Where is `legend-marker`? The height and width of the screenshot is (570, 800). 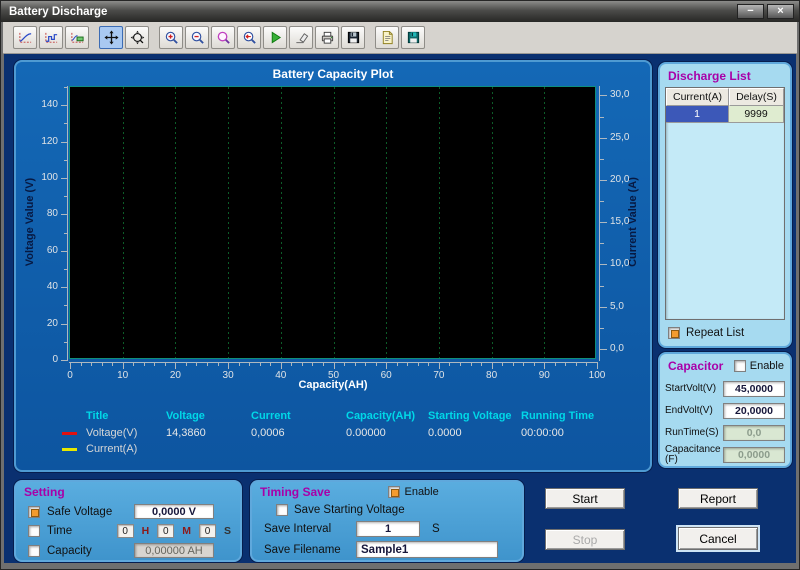 legend-marker is located at coordinates (69, 449).